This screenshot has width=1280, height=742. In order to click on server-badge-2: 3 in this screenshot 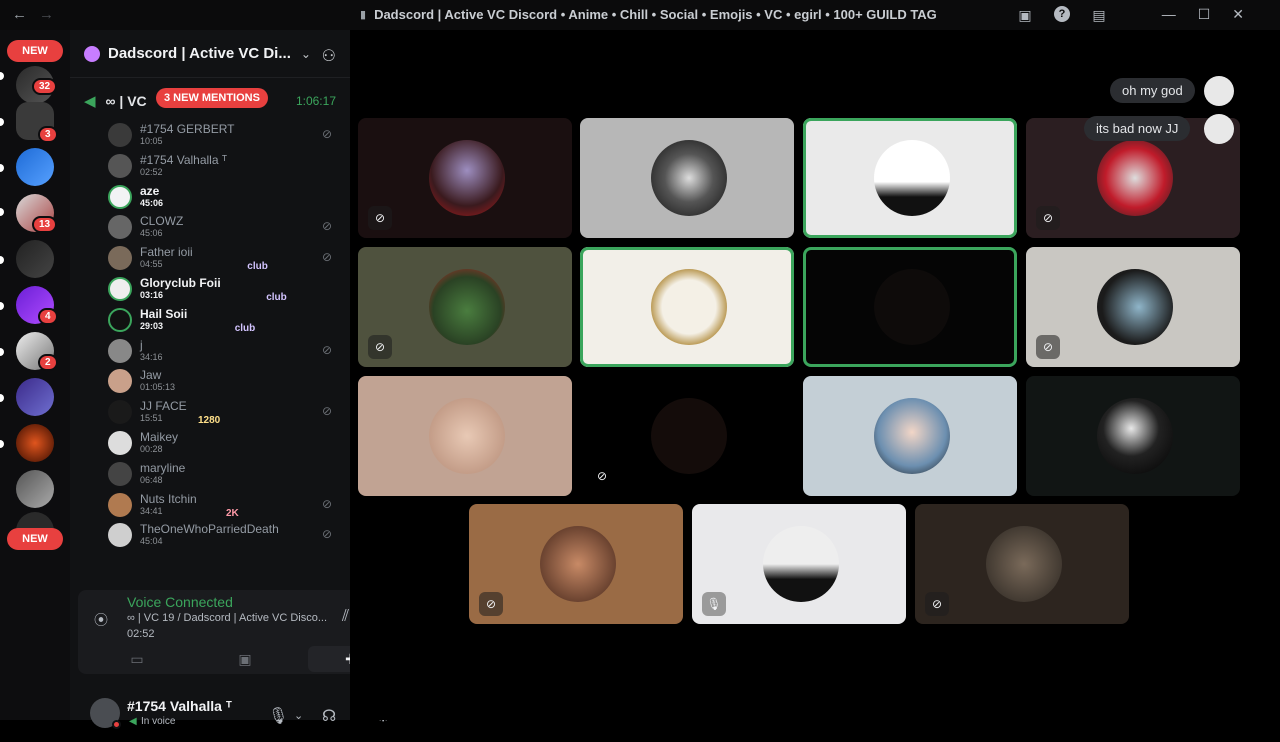, I will do `click(48, 134)`.